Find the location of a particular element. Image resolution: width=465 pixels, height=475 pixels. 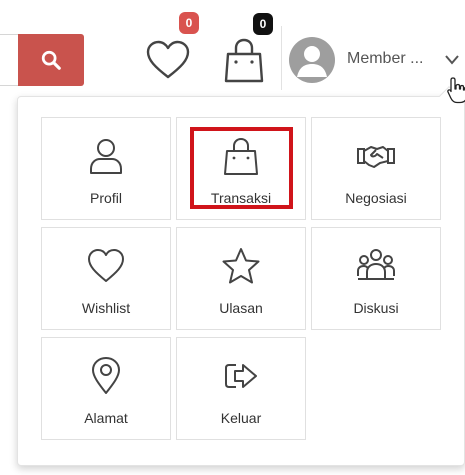

cart-count-badge: 0 is located at coordinates (263, 24).